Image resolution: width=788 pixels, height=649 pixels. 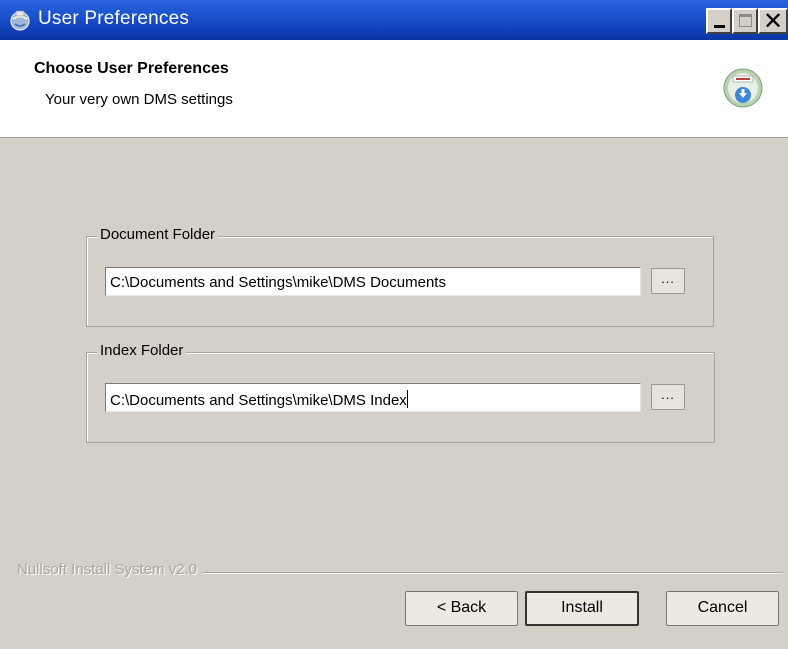 I want to click on minimize-icon, so click(x=719, y=26).